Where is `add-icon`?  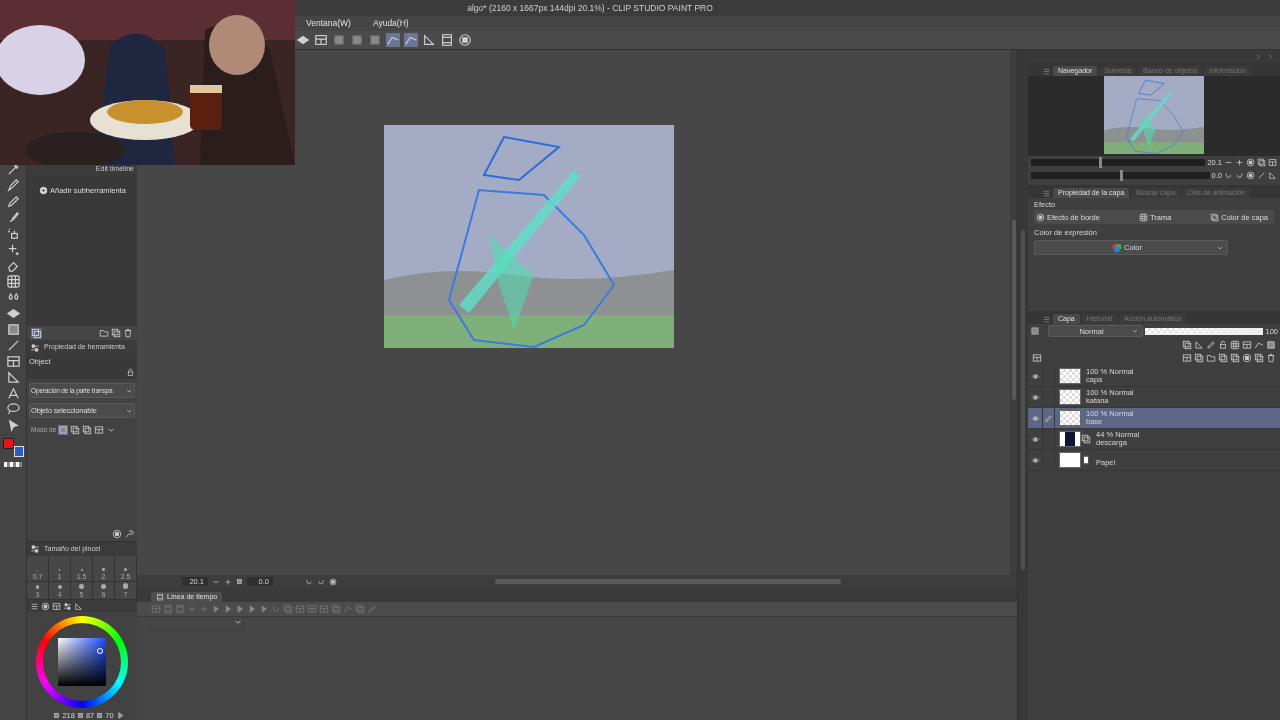
add-icon is located at coordinates (43, 190).